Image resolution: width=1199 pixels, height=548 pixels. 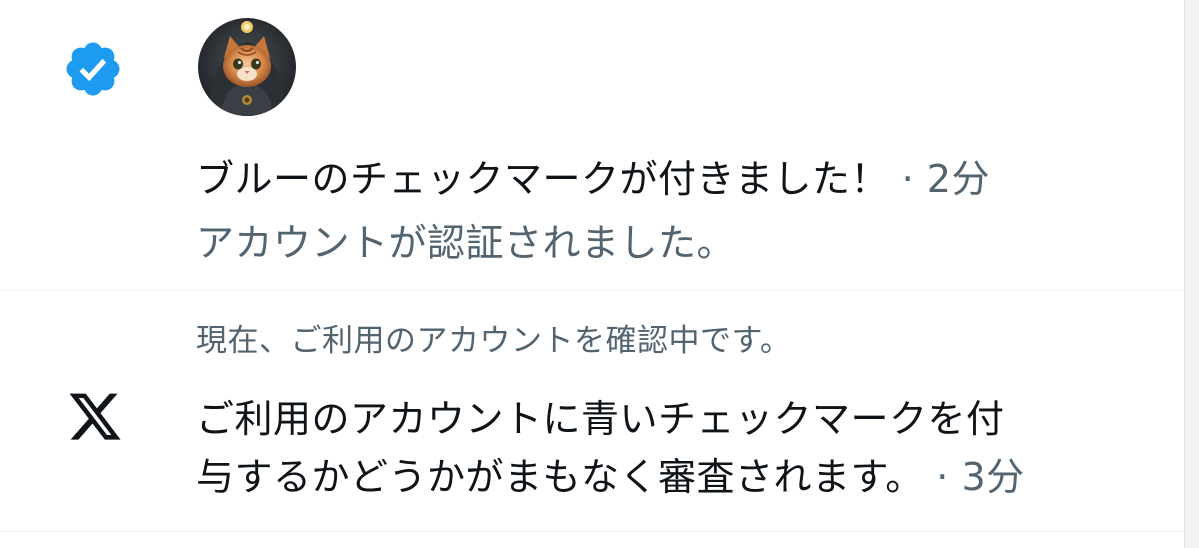 I want to click on cat-avatar-image, so click(x=247, y=67).